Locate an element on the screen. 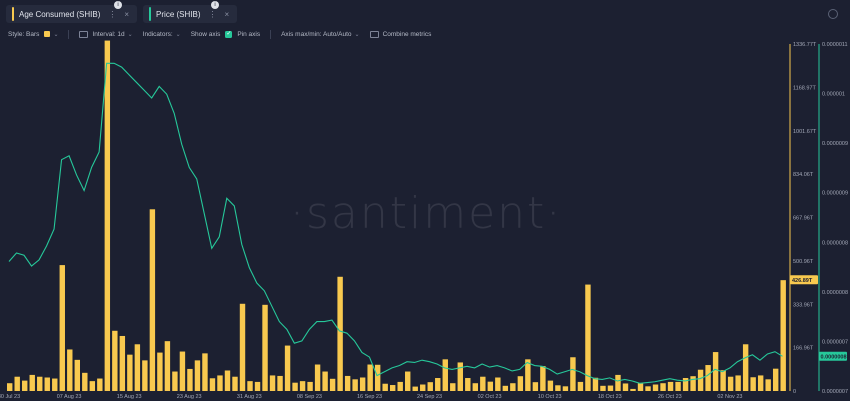 The height and width of the screenshot is (401, 850). left-axis-tick-label: 333.96T is located at coordinates (803, 305).